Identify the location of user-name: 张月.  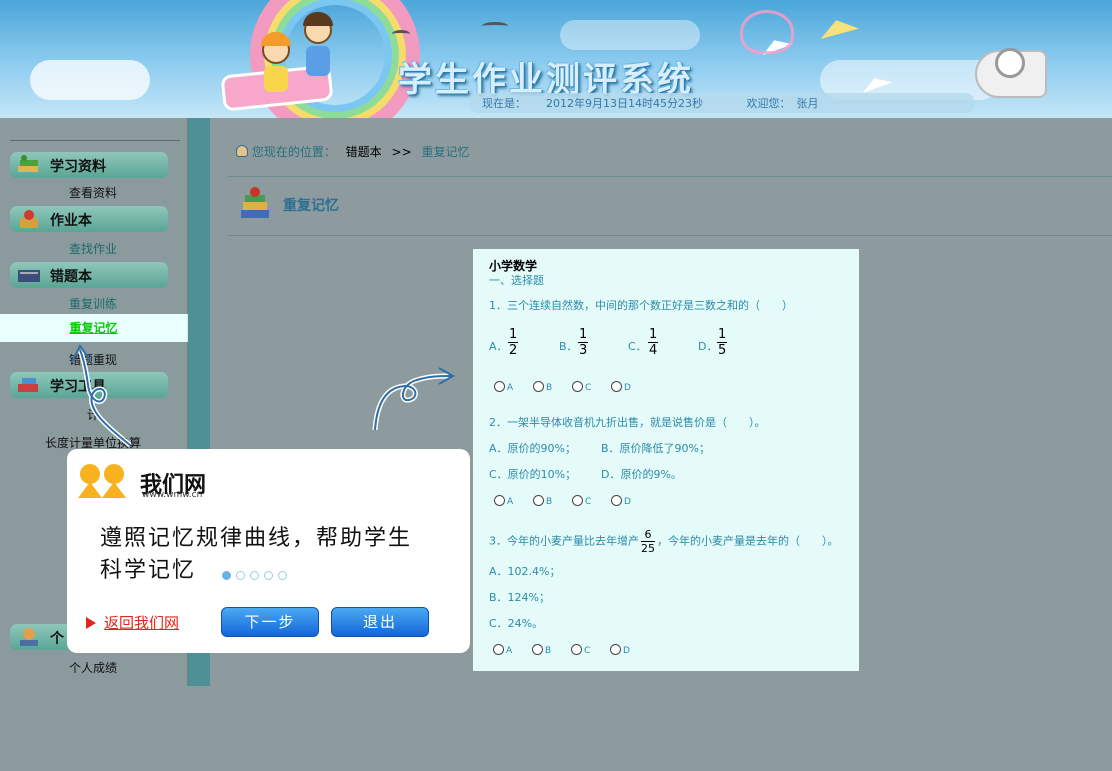
(807, 103).